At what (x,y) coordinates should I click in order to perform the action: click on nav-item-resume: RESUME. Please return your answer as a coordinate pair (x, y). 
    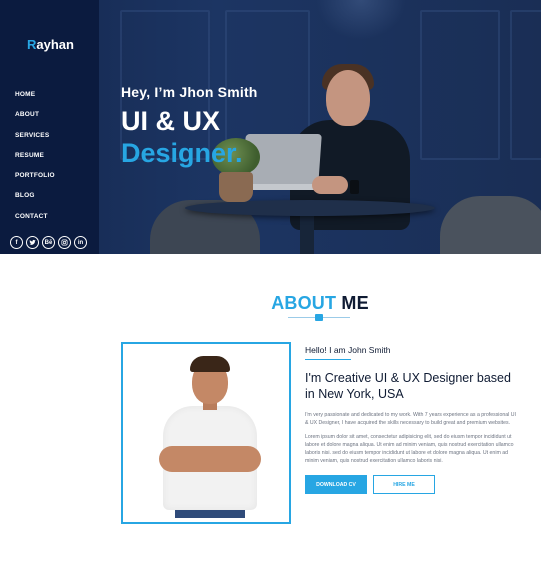
    Looking at the image, I should click on (35, 162).